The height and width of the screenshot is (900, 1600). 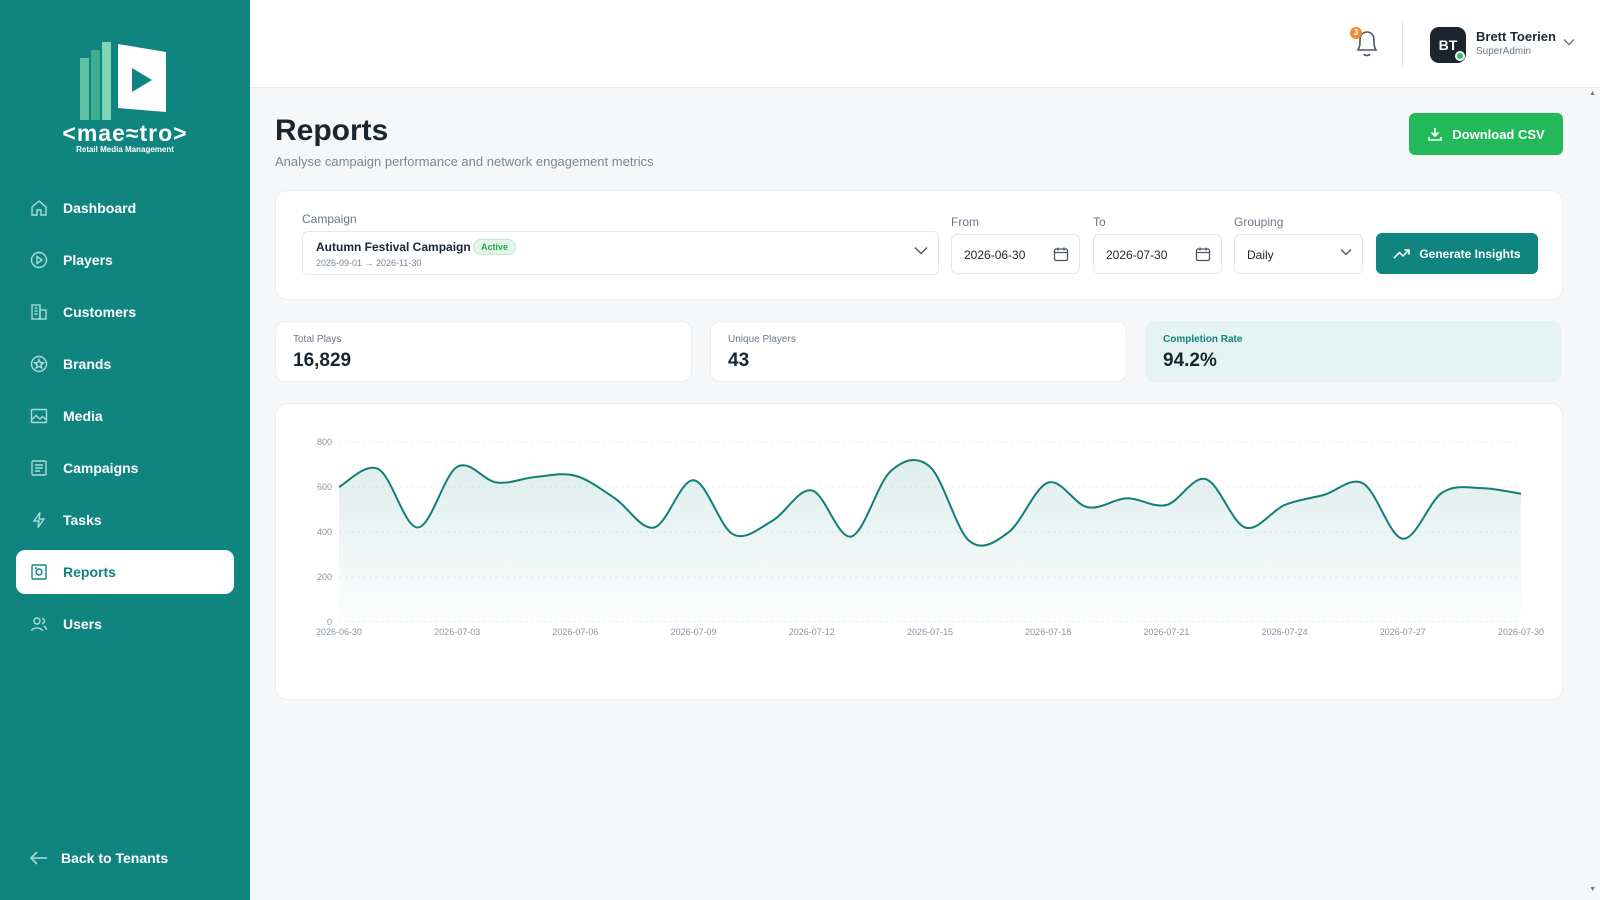 I want to click on sidebar-nav: Dashboard Players Customers Brands Media, so click(x=125, y=420).